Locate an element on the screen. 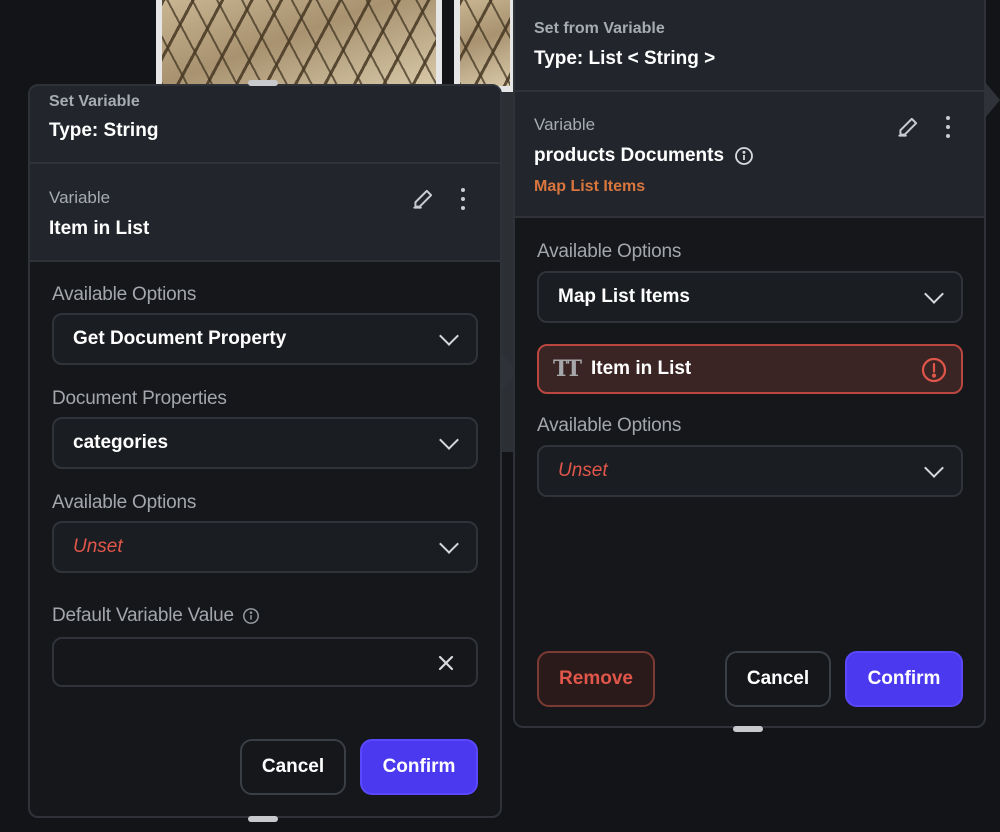 Image resolution: width=1000 pixels, height=832 pixels. warning-icon is located at coordinates (934, 370).